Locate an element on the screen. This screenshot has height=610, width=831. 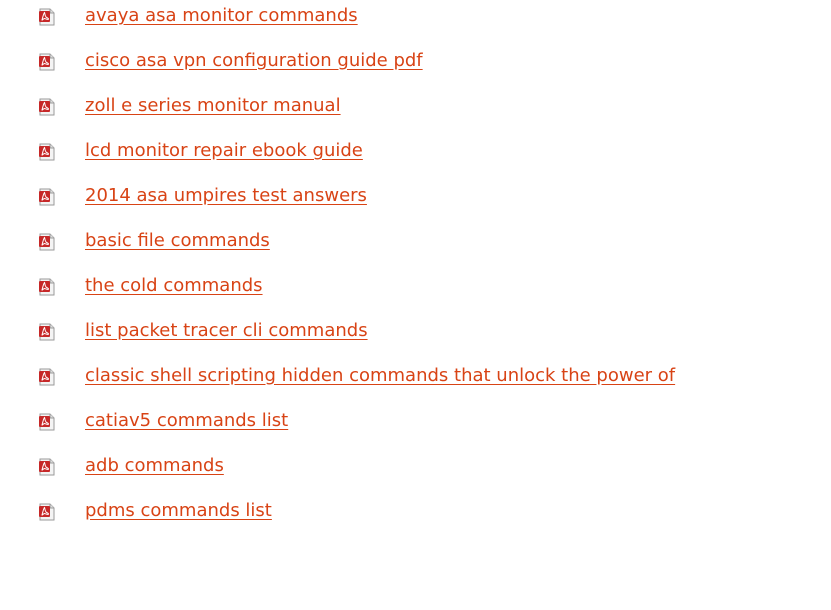
list-item: pdms commands list is located at coordinates (415, 517).